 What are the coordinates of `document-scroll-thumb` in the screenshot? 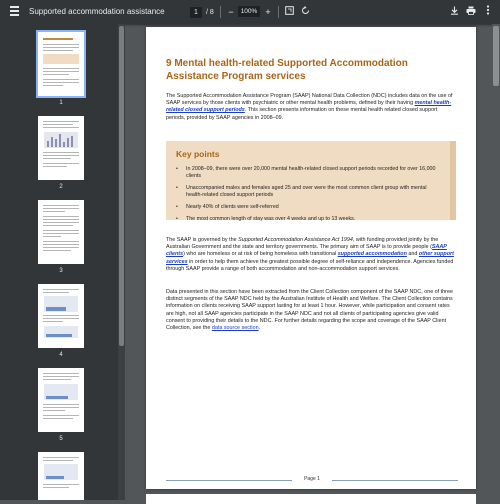 It's located at (496, 56).